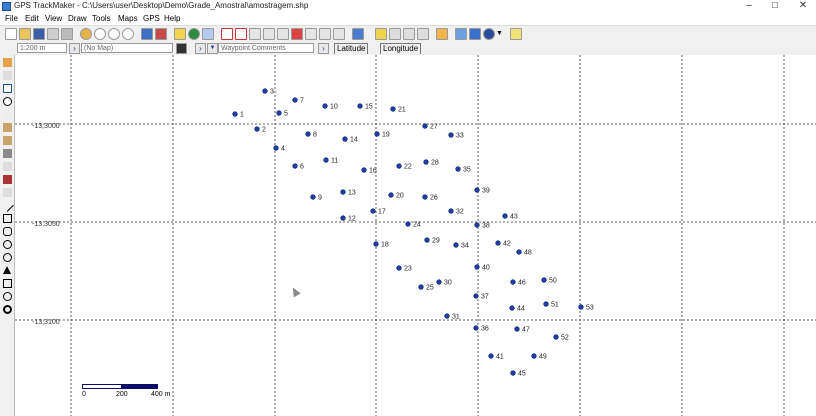  What do you see at coordinates (101, 18) in the screenshot?
I see `menu-tools: Tools` at bounding box center [101, 18].